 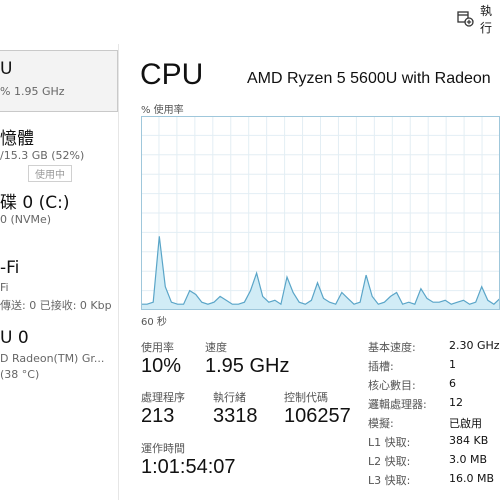 What do you see at coordinates (26, 219) in the screenshot?
I see `sidebar-item-subtitle: 0 (NVMe)` at bounding box center [26, 219].